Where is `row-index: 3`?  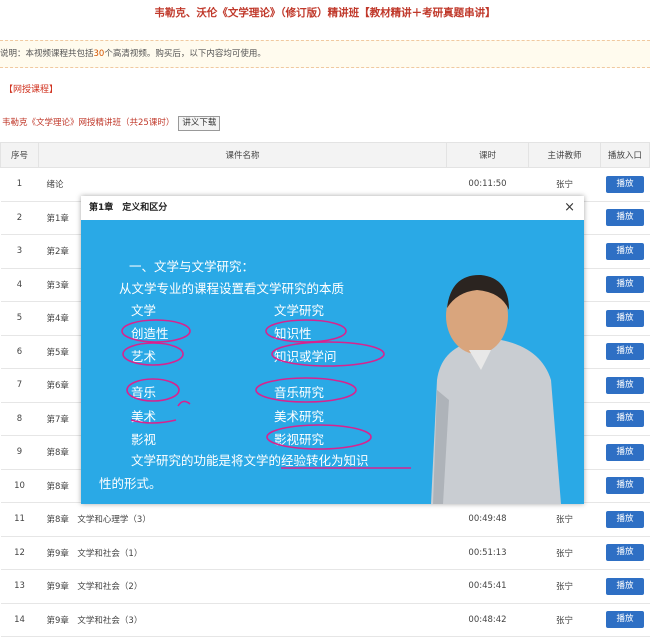
row-index: 3 is located at coordinates (19, 251).